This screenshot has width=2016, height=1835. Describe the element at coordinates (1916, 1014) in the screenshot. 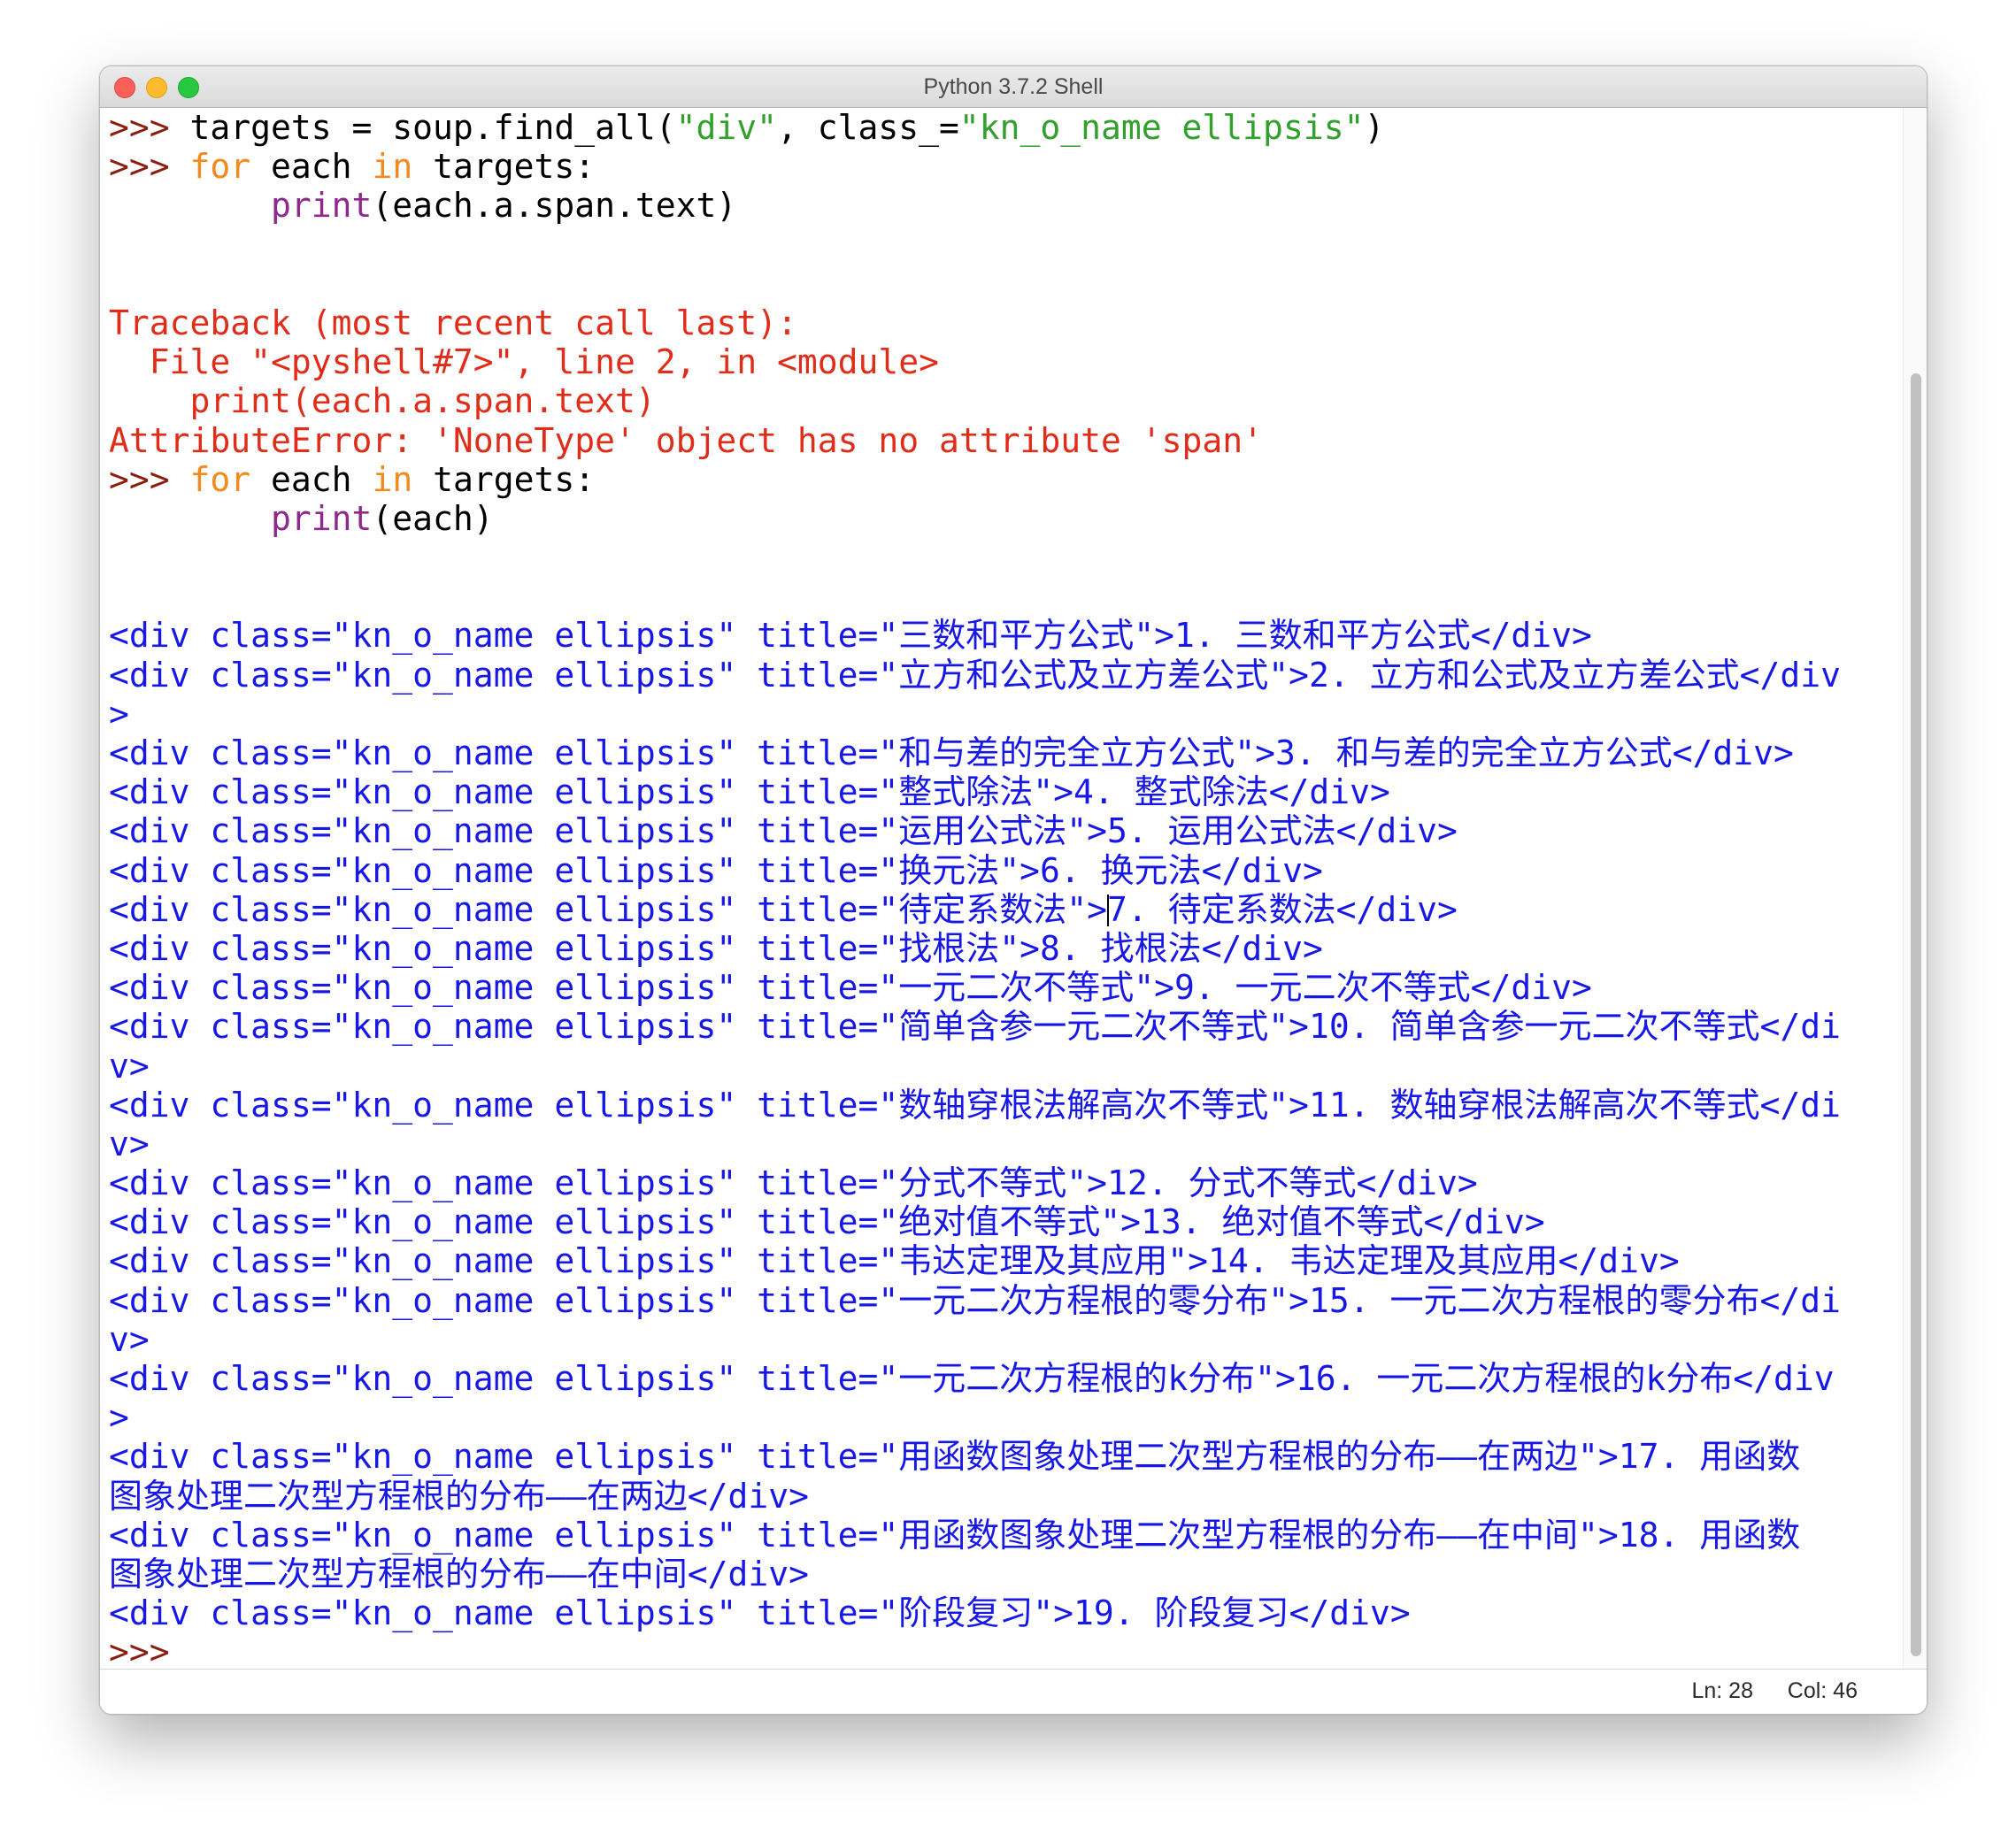

I see `scrollbar-thumb` at that location.